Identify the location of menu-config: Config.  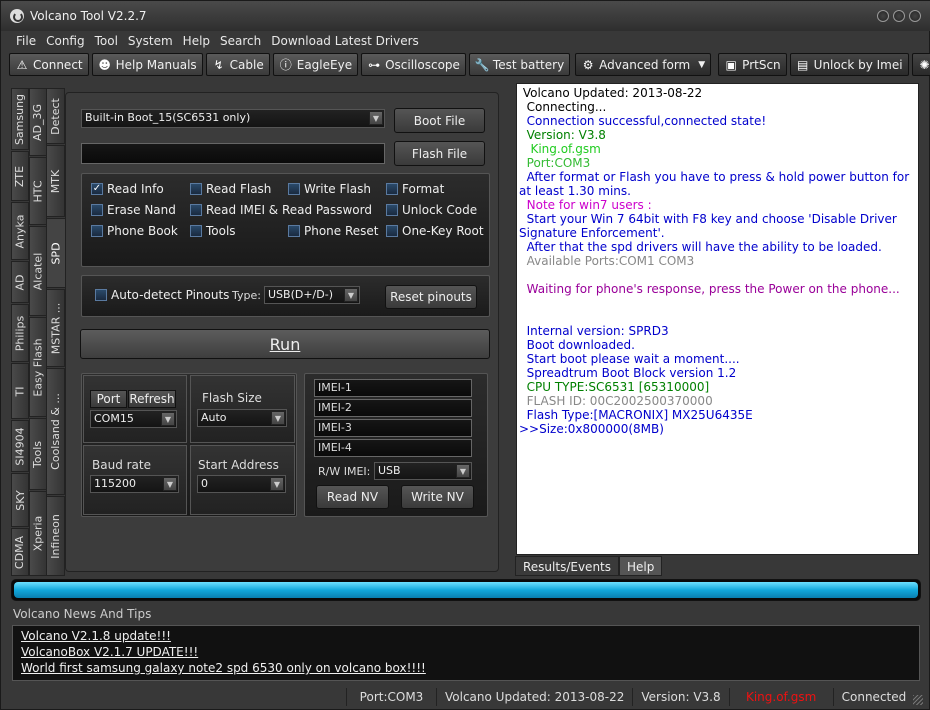
(65, 41).